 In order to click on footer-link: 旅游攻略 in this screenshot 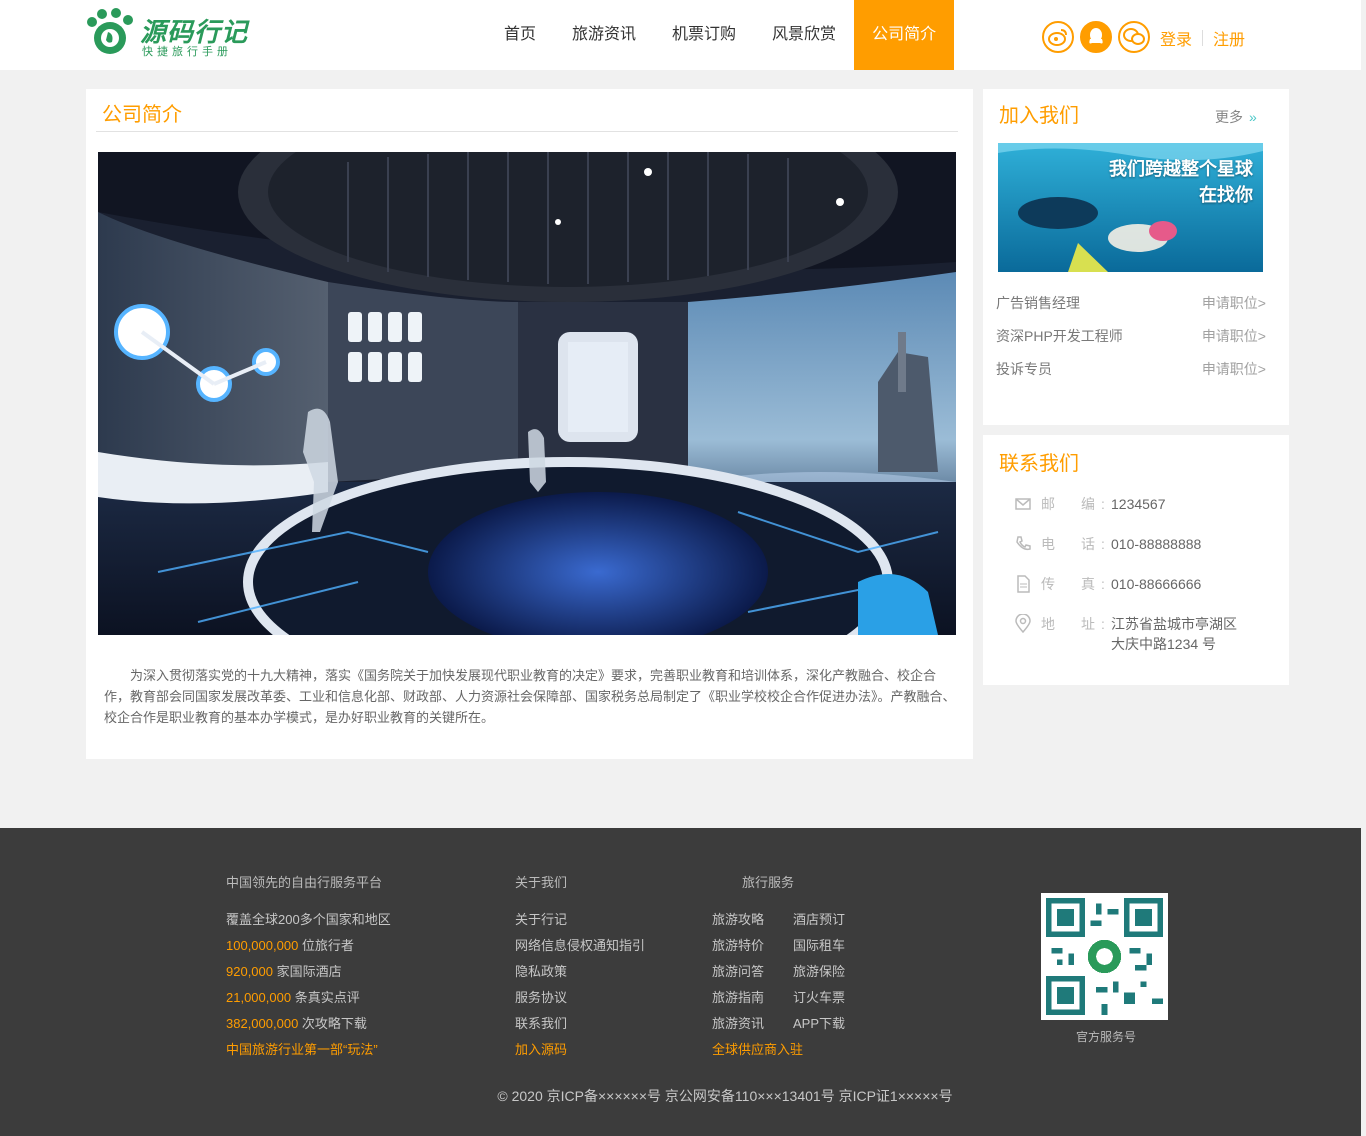, I will do `click(752, 920)`.